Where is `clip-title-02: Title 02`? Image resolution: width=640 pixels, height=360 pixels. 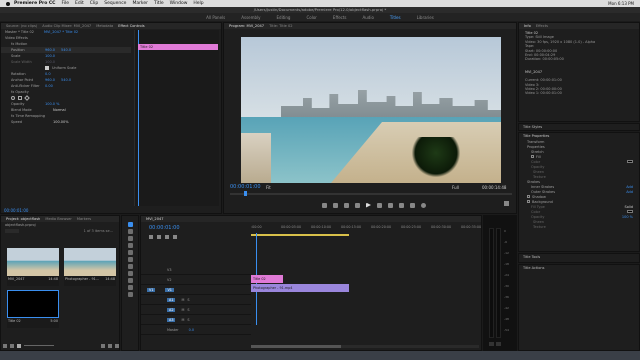
clip-title-02: Title 02 is located at coordinates (267, 279).